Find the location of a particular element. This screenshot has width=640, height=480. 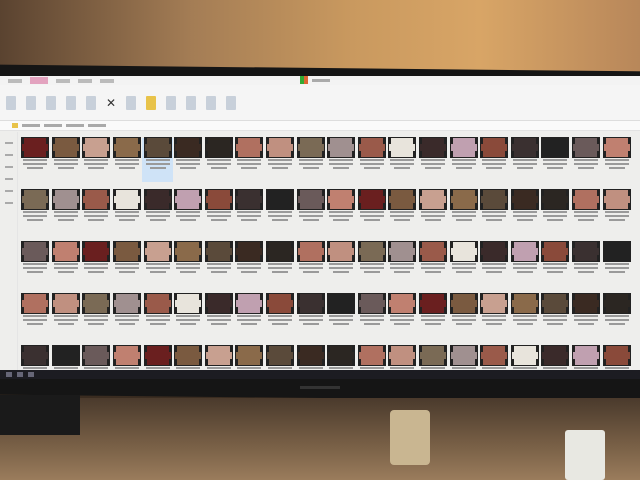

tab-file is located at coordinates (15, 80).